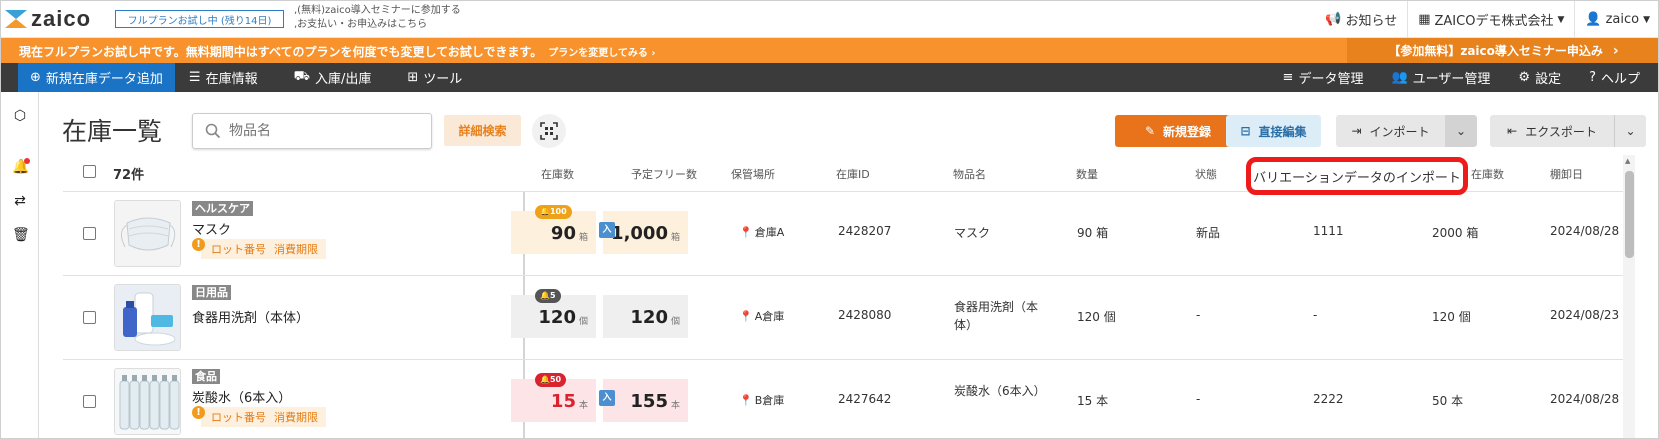 Image resolution: width=1659 pixels, height=439 pixels. What do you see at coordinates (21, 235) in the screenshot?
I see `trash-icon: 🗑` at bounding box center [21, 235].